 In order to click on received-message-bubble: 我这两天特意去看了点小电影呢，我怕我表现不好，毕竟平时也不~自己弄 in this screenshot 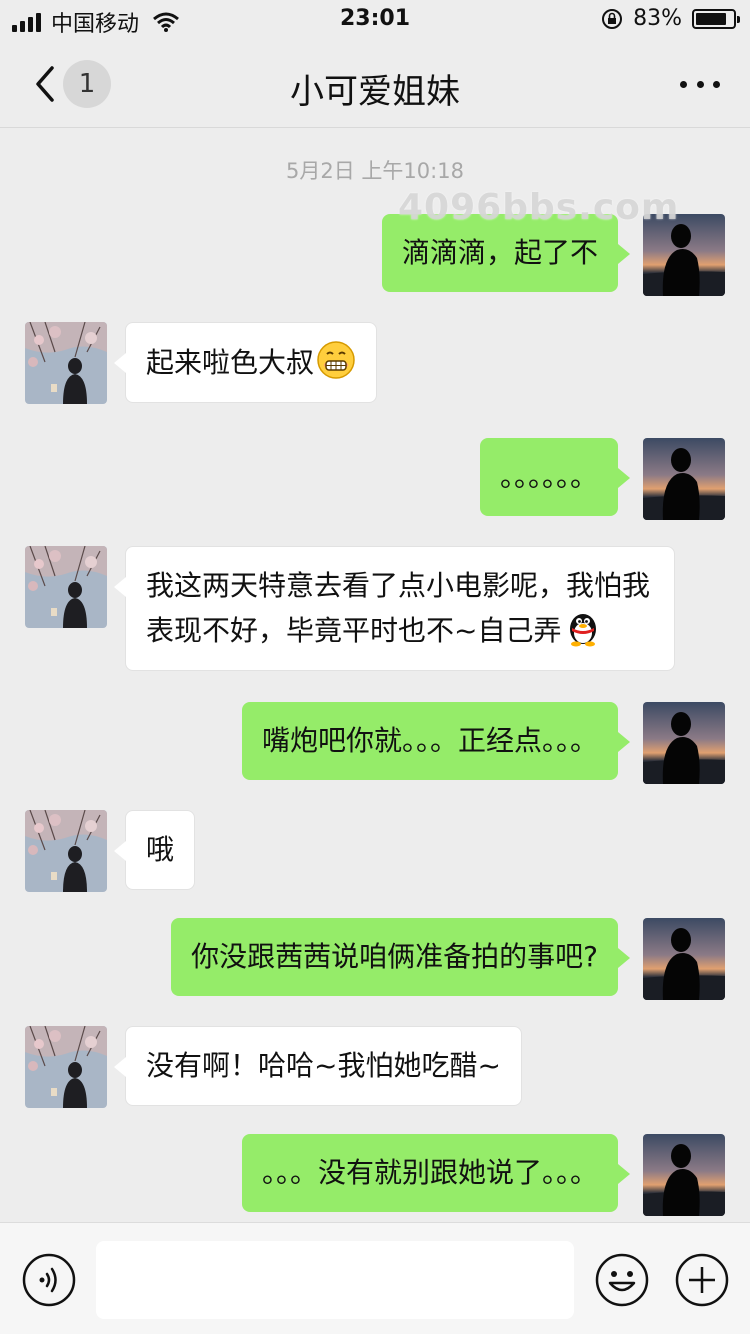, I will do `click(394, 608)`.